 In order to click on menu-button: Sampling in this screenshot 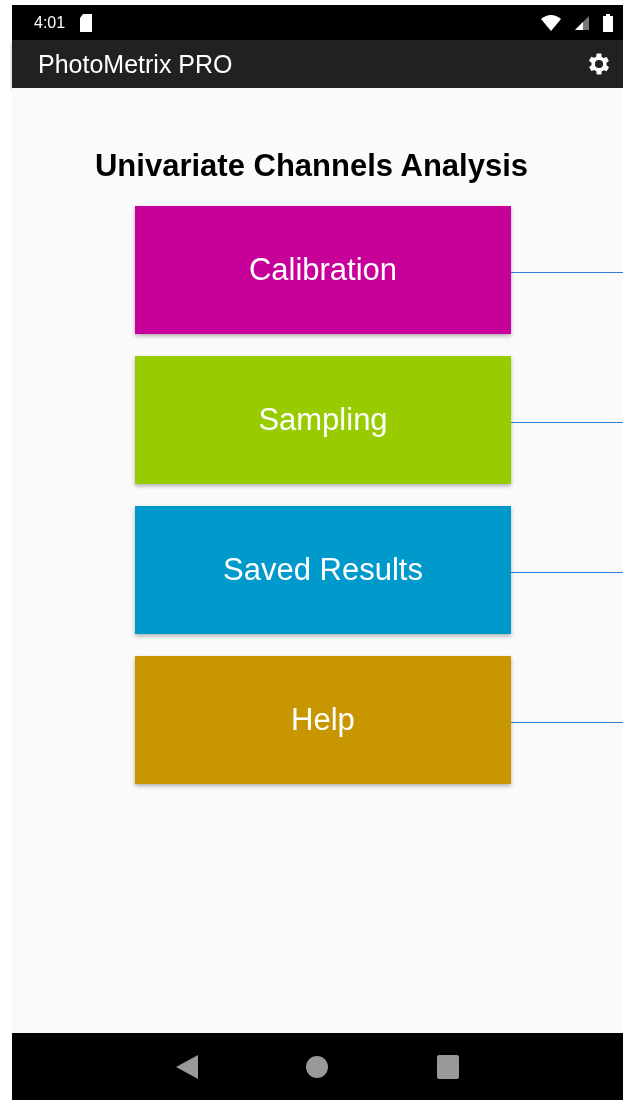, I will do `click(323, 420)`.